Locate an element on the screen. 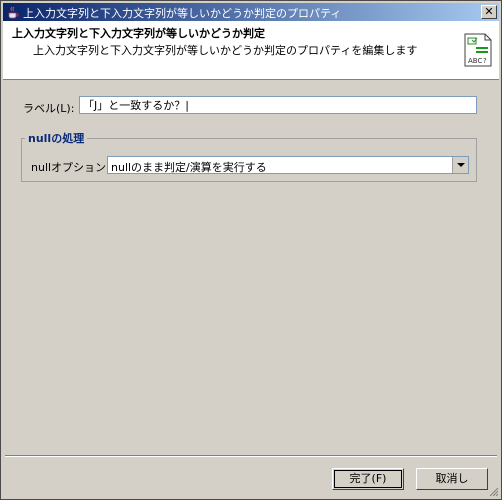  title-bar: 上入力文字列と下入力文字列が等しいかどうか判定のプロパティ ✕ is located at coordinates (251, 12).